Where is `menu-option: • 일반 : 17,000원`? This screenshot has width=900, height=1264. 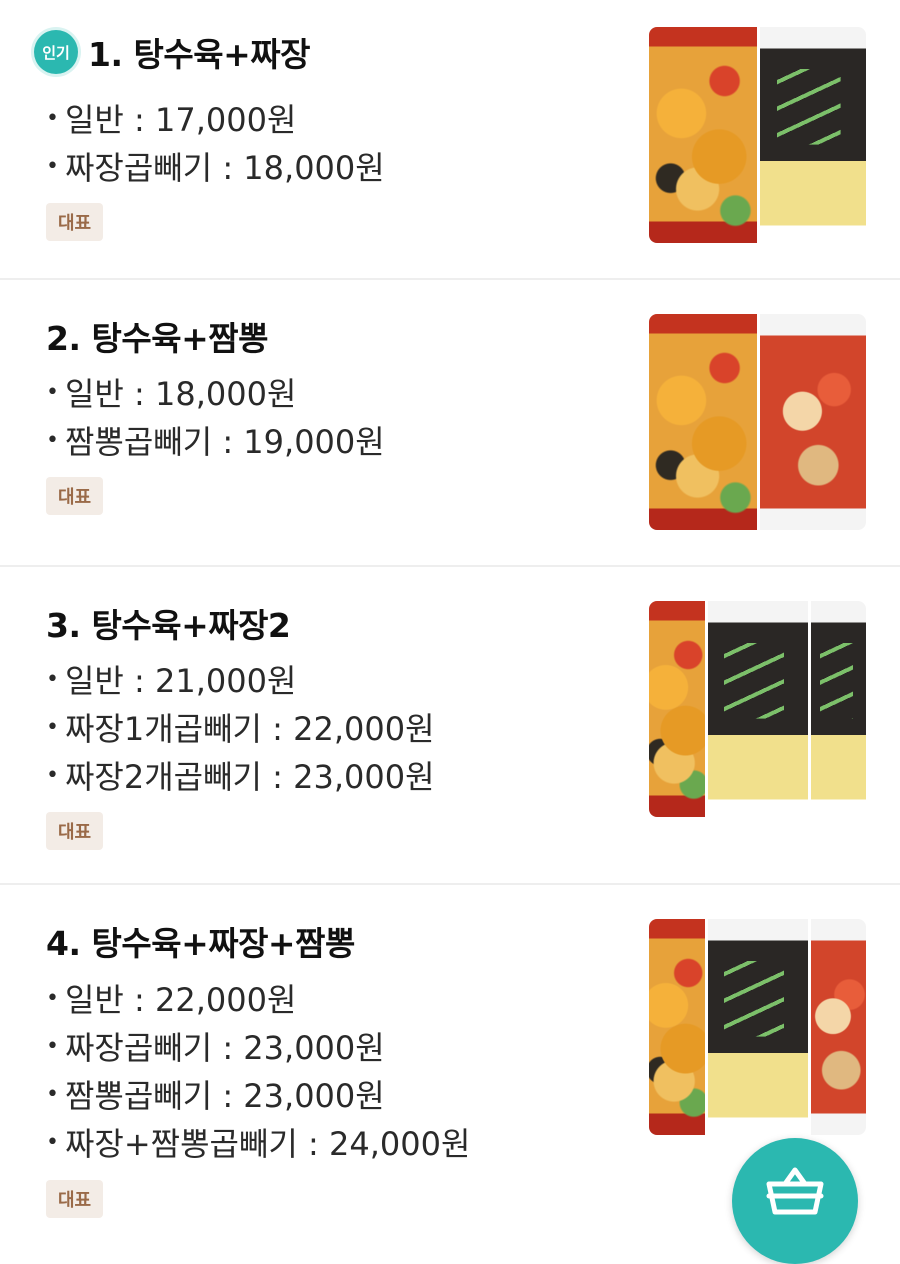 menu-option: • 일반 : 17,000원 is located at coordinates (171, 120).